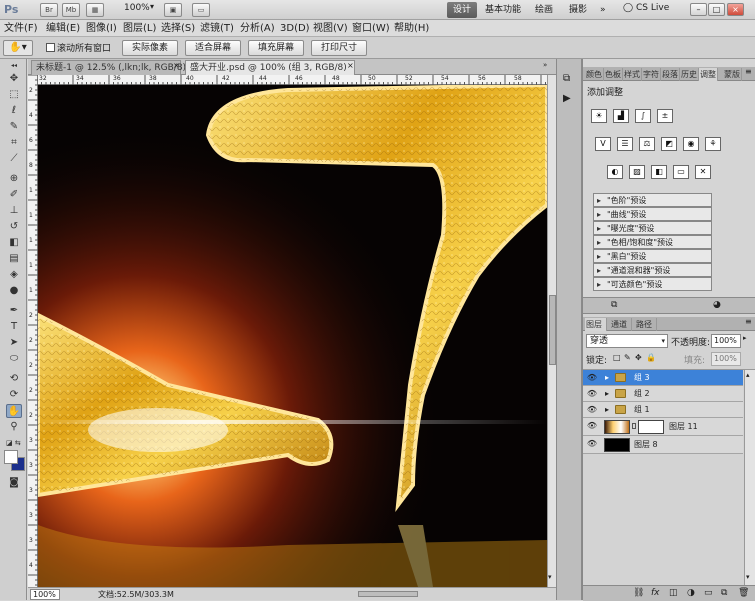 Image resolution: width=755 pixels, height=601 pixels. I want to click on minibridge-button: Mb, so click(71, 10).